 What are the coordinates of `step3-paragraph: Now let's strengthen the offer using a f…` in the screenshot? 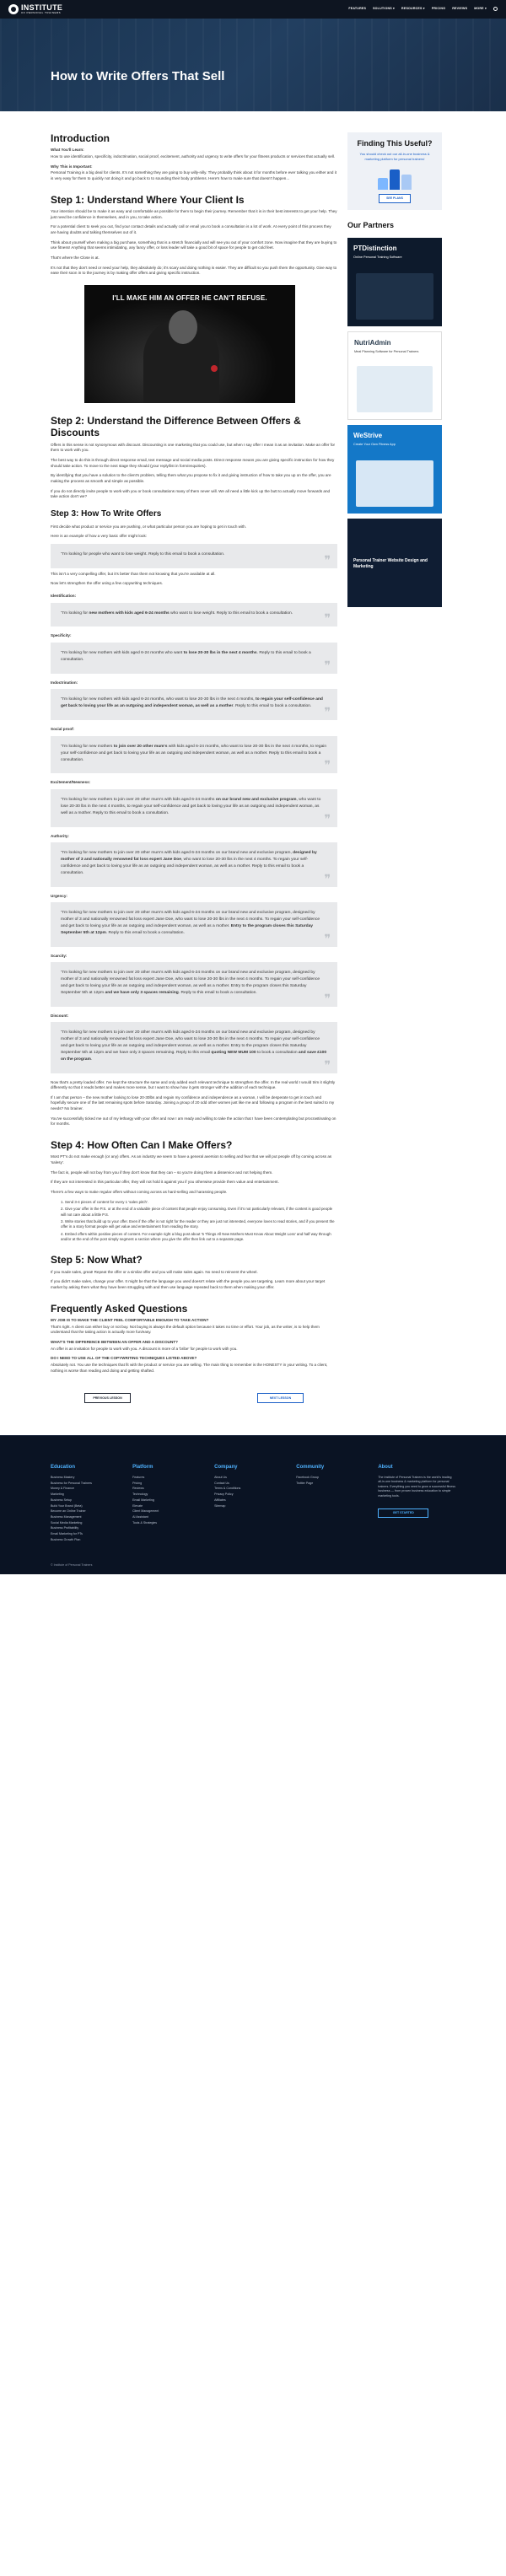 It's located at (107, 583).